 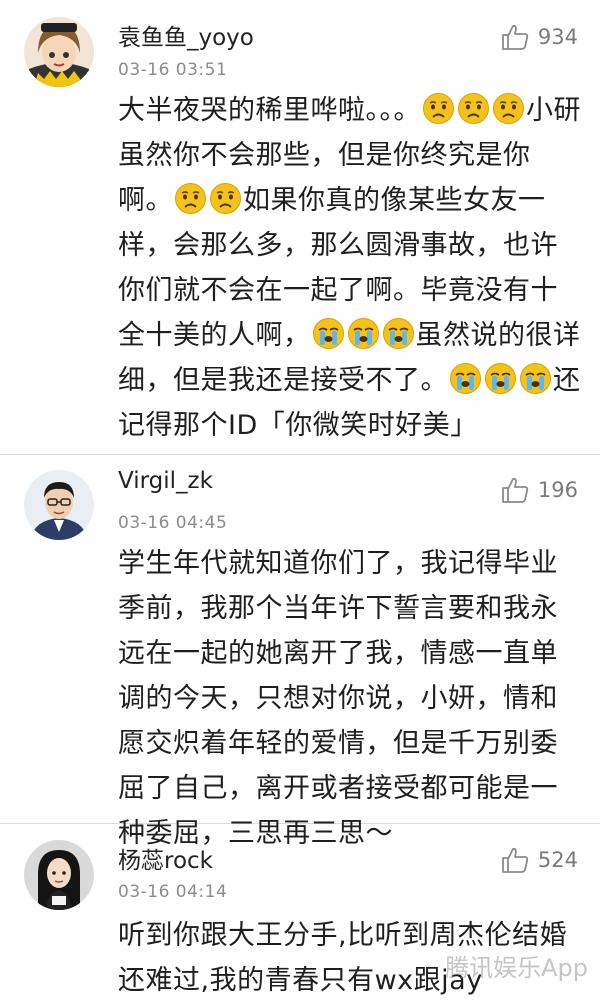 What do you see at coordinates (269, 110) in the screenshot?
I see `comment-text-segment: 大半夜哭的稀里哗啦。。。` at bounding box center [269, 110].